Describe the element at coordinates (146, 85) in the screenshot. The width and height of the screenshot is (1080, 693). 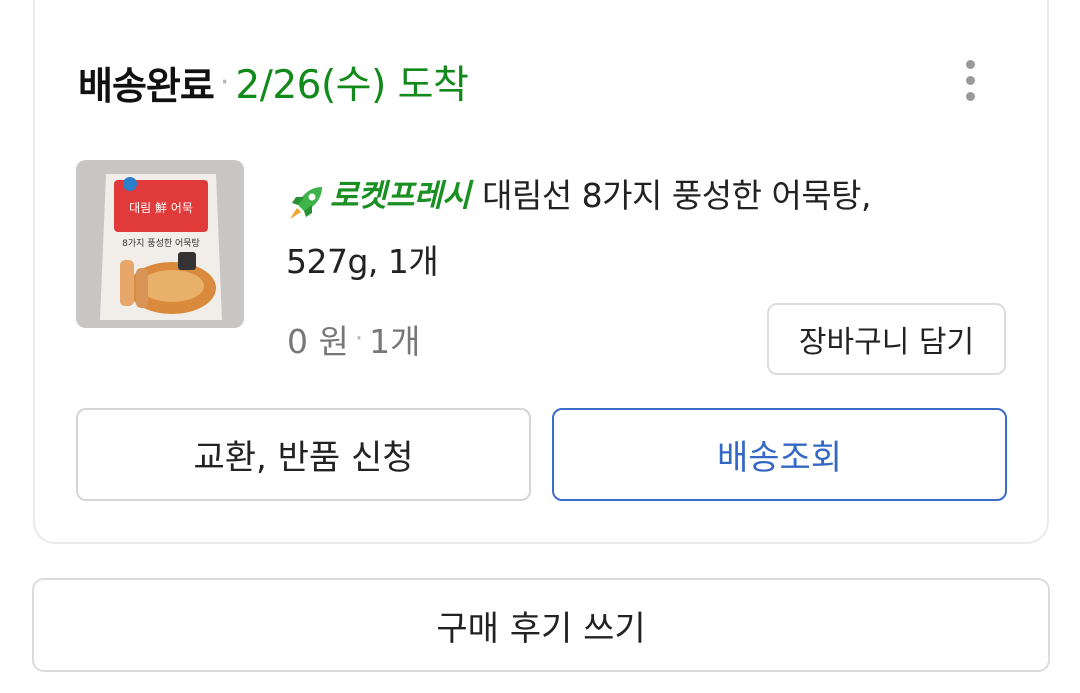
I see `delivery-status: 배송완료` at that location.